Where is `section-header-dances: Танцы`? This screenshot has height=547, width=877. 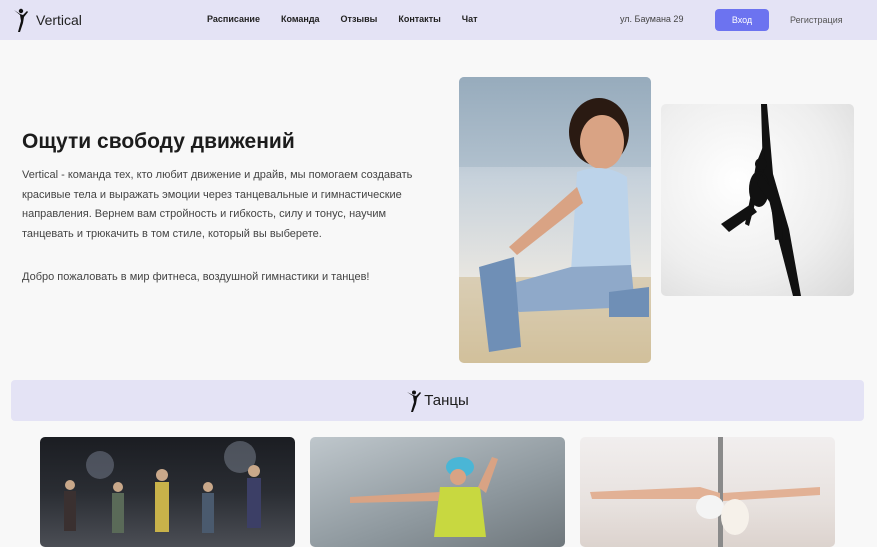 section-header-dances: Танцы is located at coordinates (437, 400).